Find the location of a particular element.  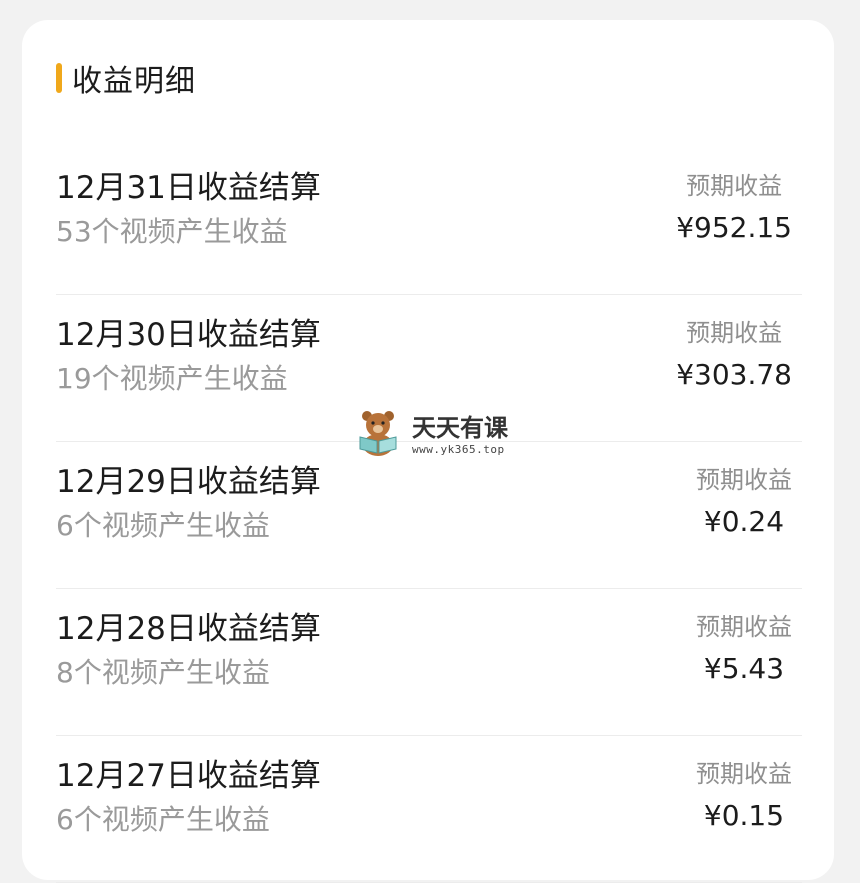

expected-earnings-amount: ¥952.15 is located at coordinates (734, 227).